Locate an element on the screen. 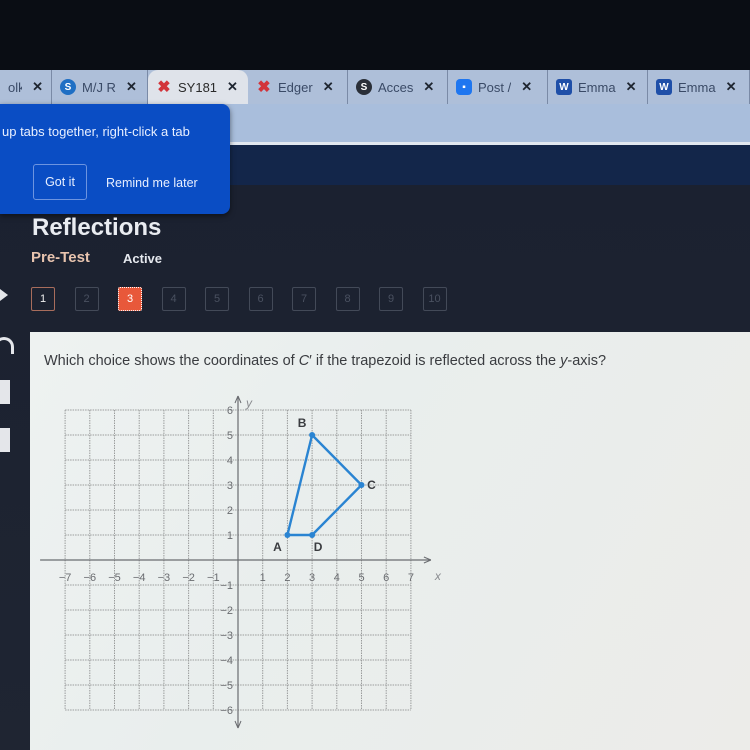 This screenshot has width=750, height=750. popup-text: up tabs together, right-click a tab is located at coordinates (96, 131).